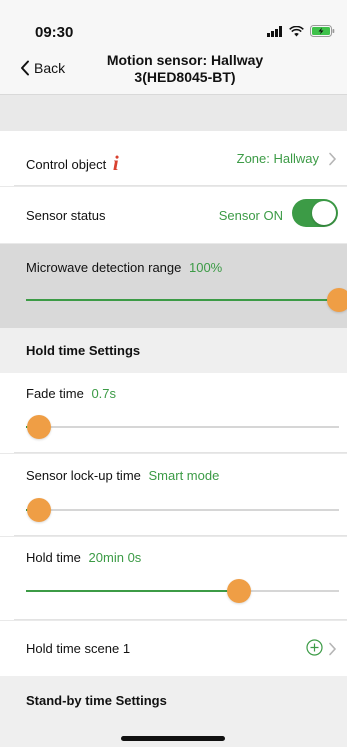 The height and width of the screenshot is (747, 347). I want to click on sensor-status-value: Sensor ON, so click(250, 215).